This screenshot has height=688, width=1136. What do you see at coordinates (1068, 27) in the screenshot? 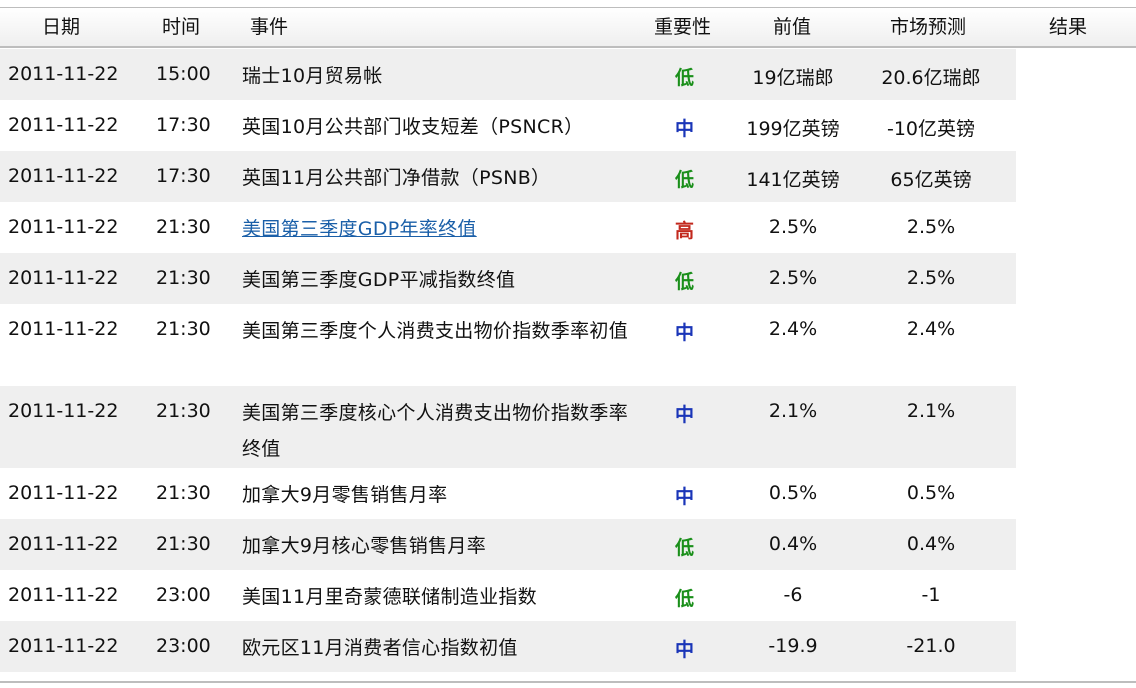
I see `header-result: 结果` at bounding box center [1068, 27].